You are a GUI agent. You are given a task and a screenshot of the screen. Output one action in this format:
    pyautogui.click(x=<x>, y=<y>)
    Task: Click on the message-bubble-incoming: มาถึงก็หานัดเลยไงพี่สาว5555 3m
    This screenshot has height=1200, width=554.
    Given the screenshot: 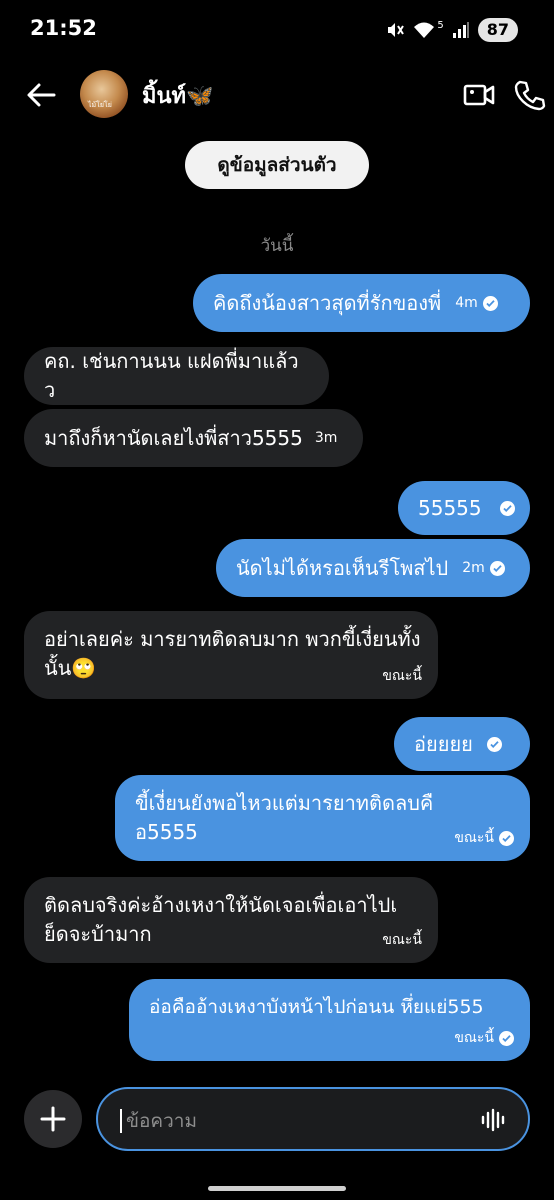 What is the action you would take?
    pyautogui.click(x=193, y=438)
    